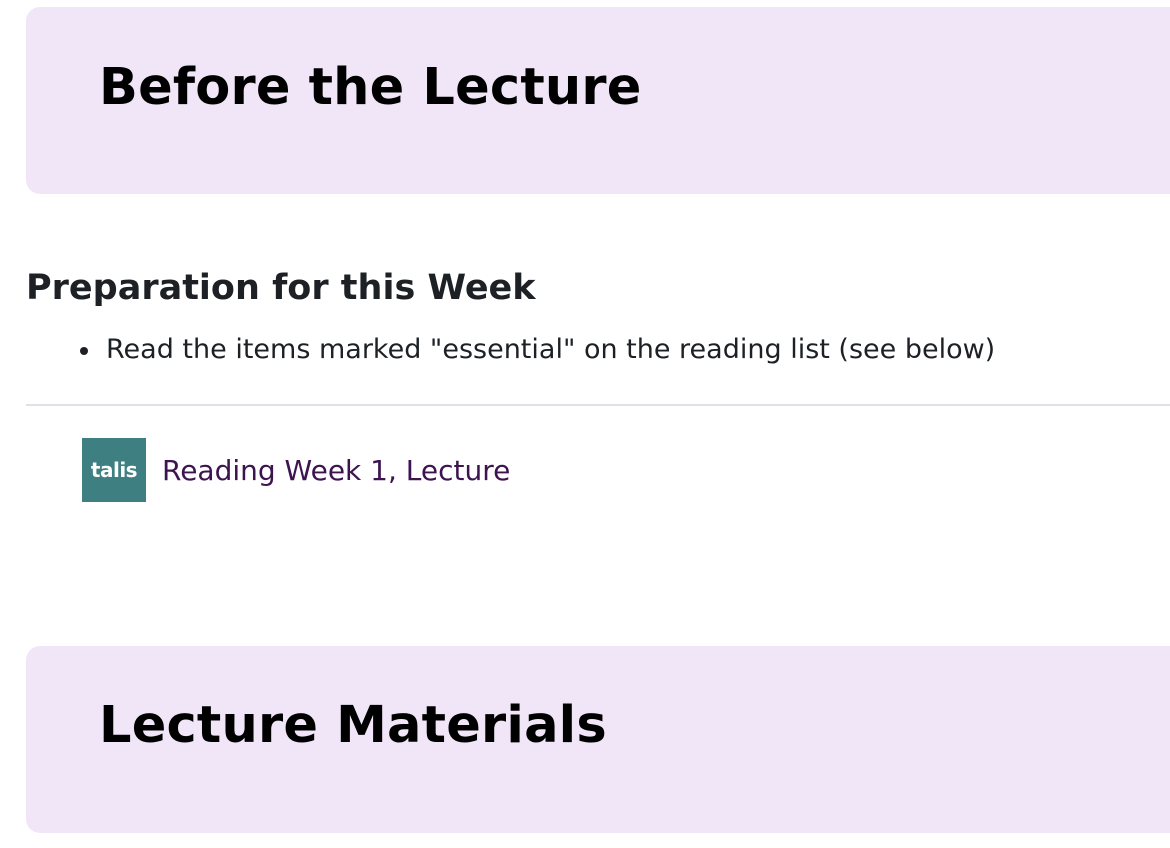 This screenshot has width=1170, height=848. I want to click on reading-list-activity: talis Reading Week 1, Lecture, so click(296, 470).